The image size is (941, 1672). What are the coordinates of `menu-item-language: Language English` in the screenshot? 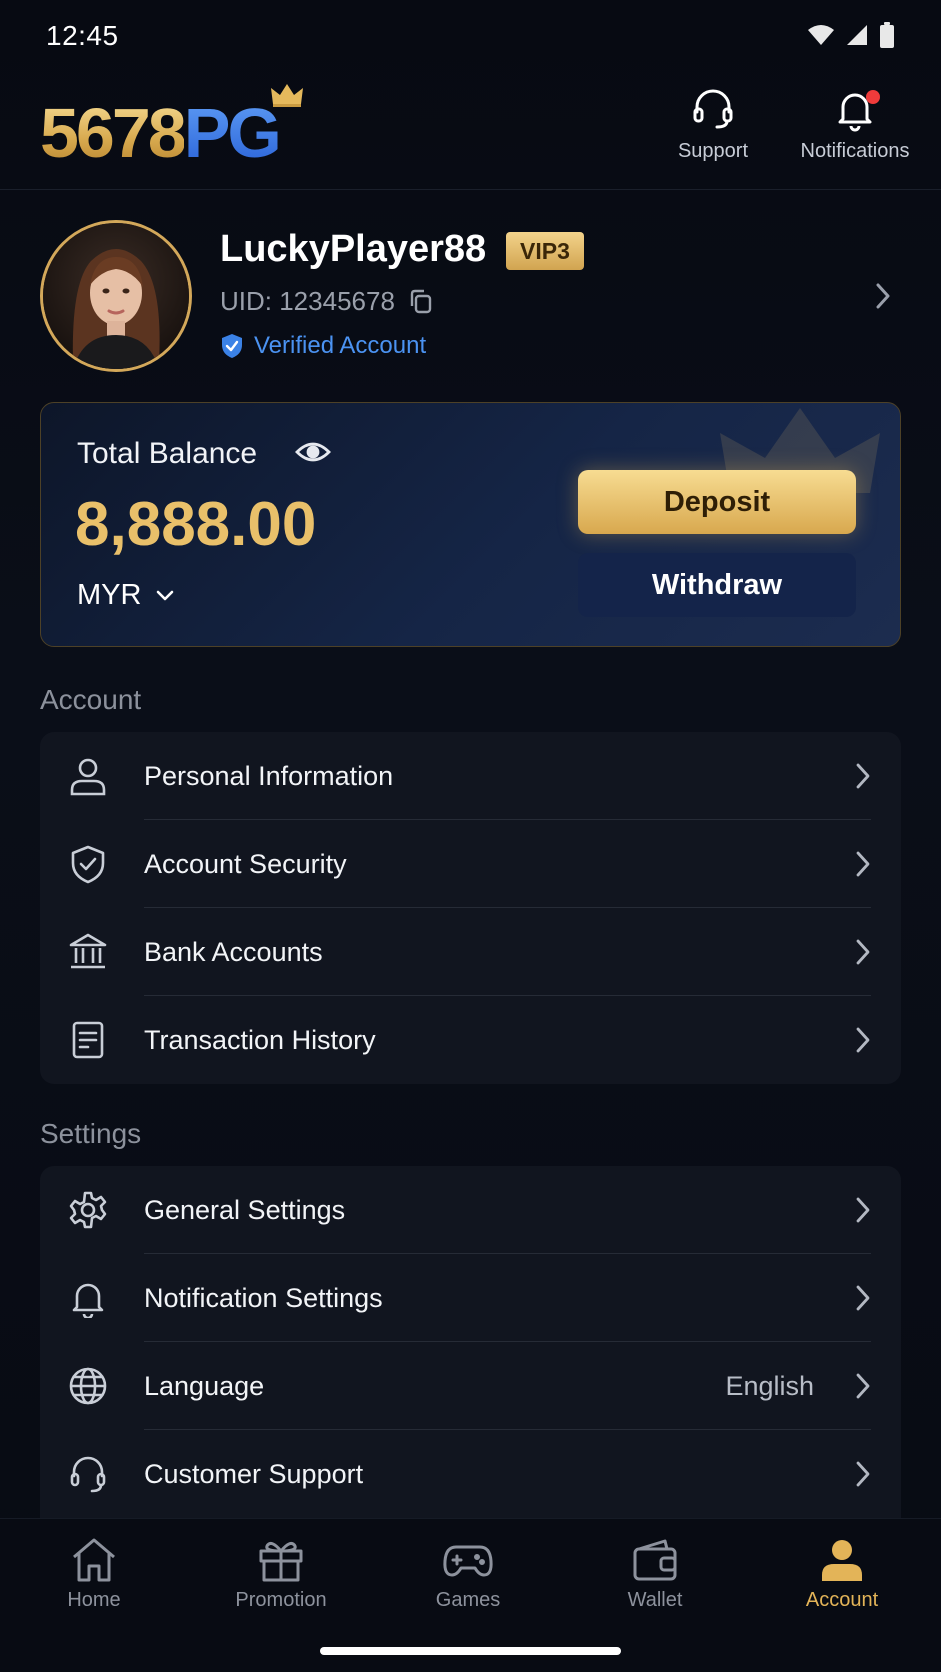 It's located at (470, 1386).